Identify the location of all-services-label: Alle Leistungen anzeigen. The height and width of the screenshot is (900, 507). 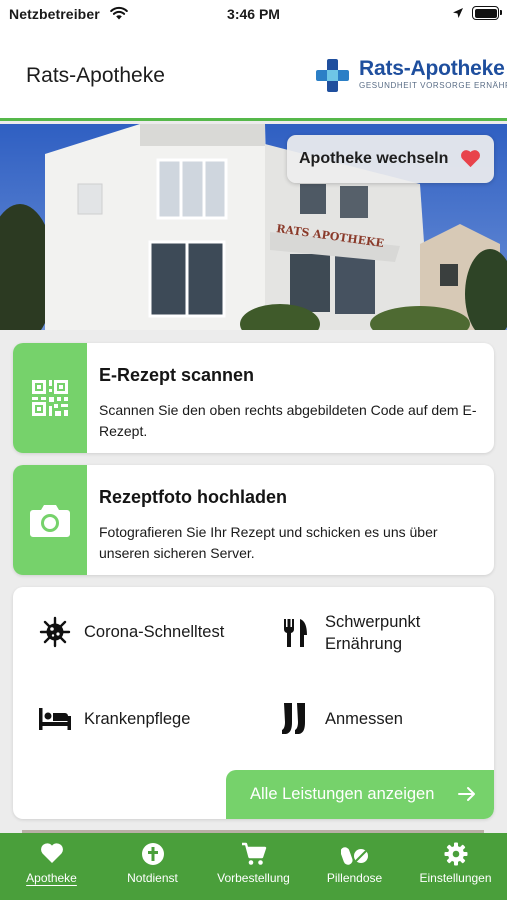
(342, 794).